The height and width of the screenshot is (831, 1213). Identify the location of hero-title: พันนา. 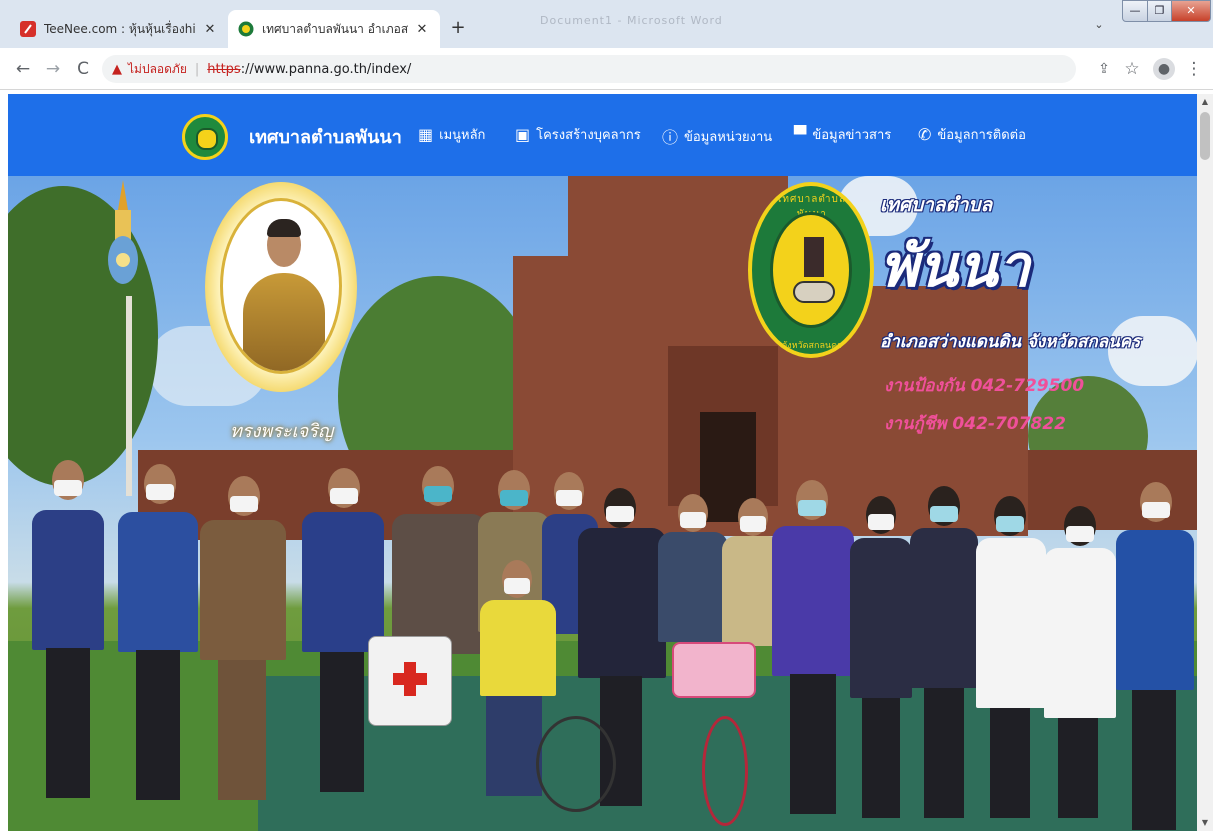
(955, 266).